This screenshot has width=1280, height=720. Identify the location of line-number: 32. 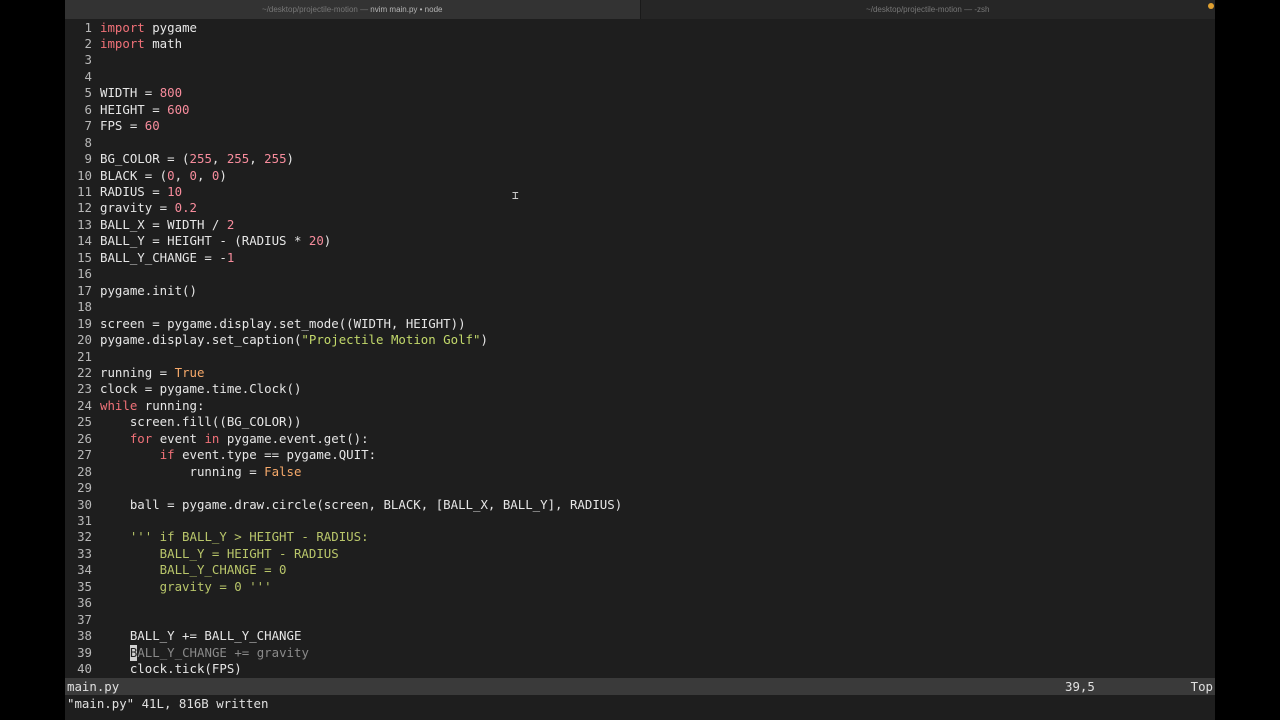
(84, 537).